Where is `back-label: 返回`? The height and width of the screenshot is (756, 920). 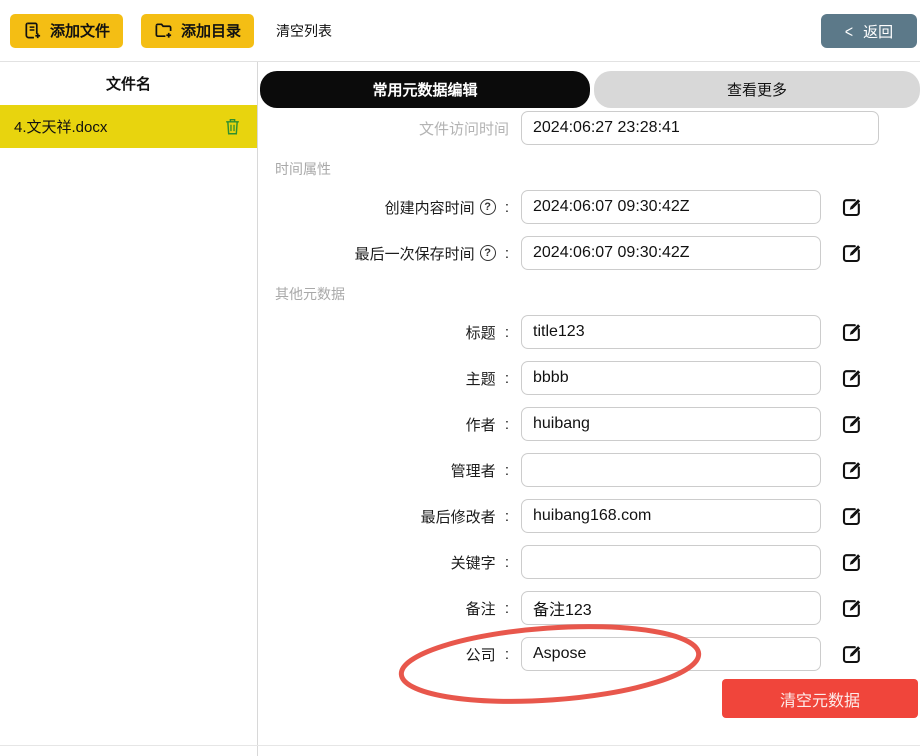
back-label: 返回 is located at coordinates (878, 32).